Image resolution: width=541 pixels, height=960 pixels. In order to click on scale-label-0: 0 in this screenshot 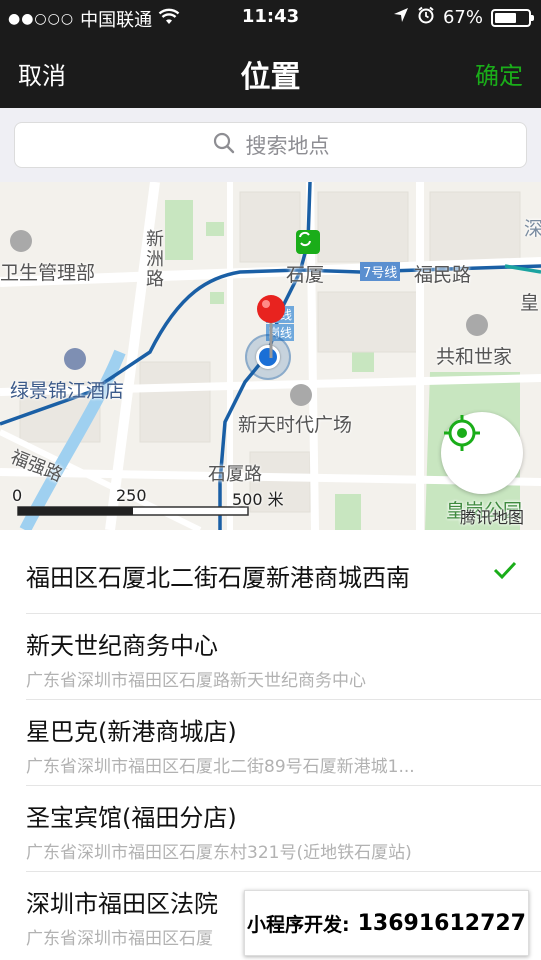, I will do `click(17, 495)`.